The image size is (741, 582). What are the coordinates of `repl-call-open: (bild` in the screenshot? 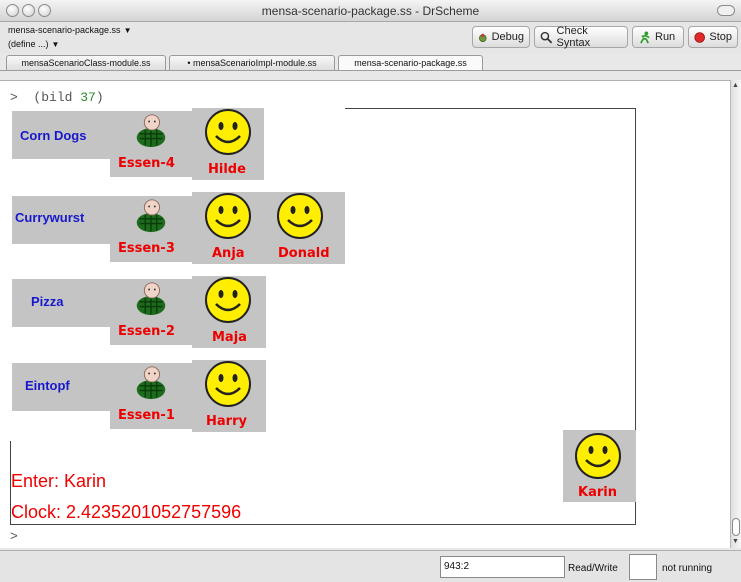 It's located at (57, 97).